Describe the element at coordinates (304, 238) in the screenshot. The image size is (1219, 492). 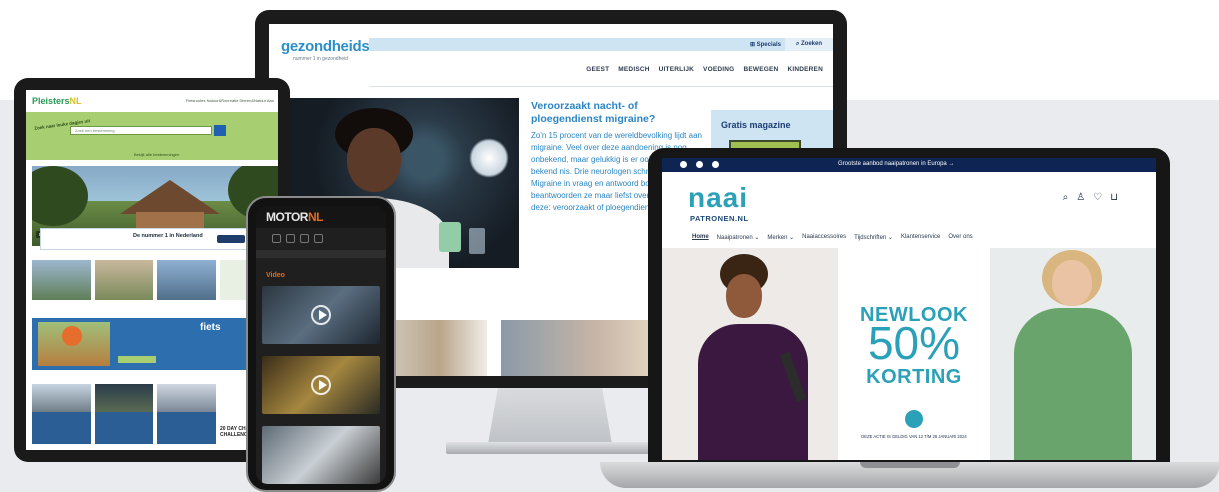
I see `test-icon` at that location.